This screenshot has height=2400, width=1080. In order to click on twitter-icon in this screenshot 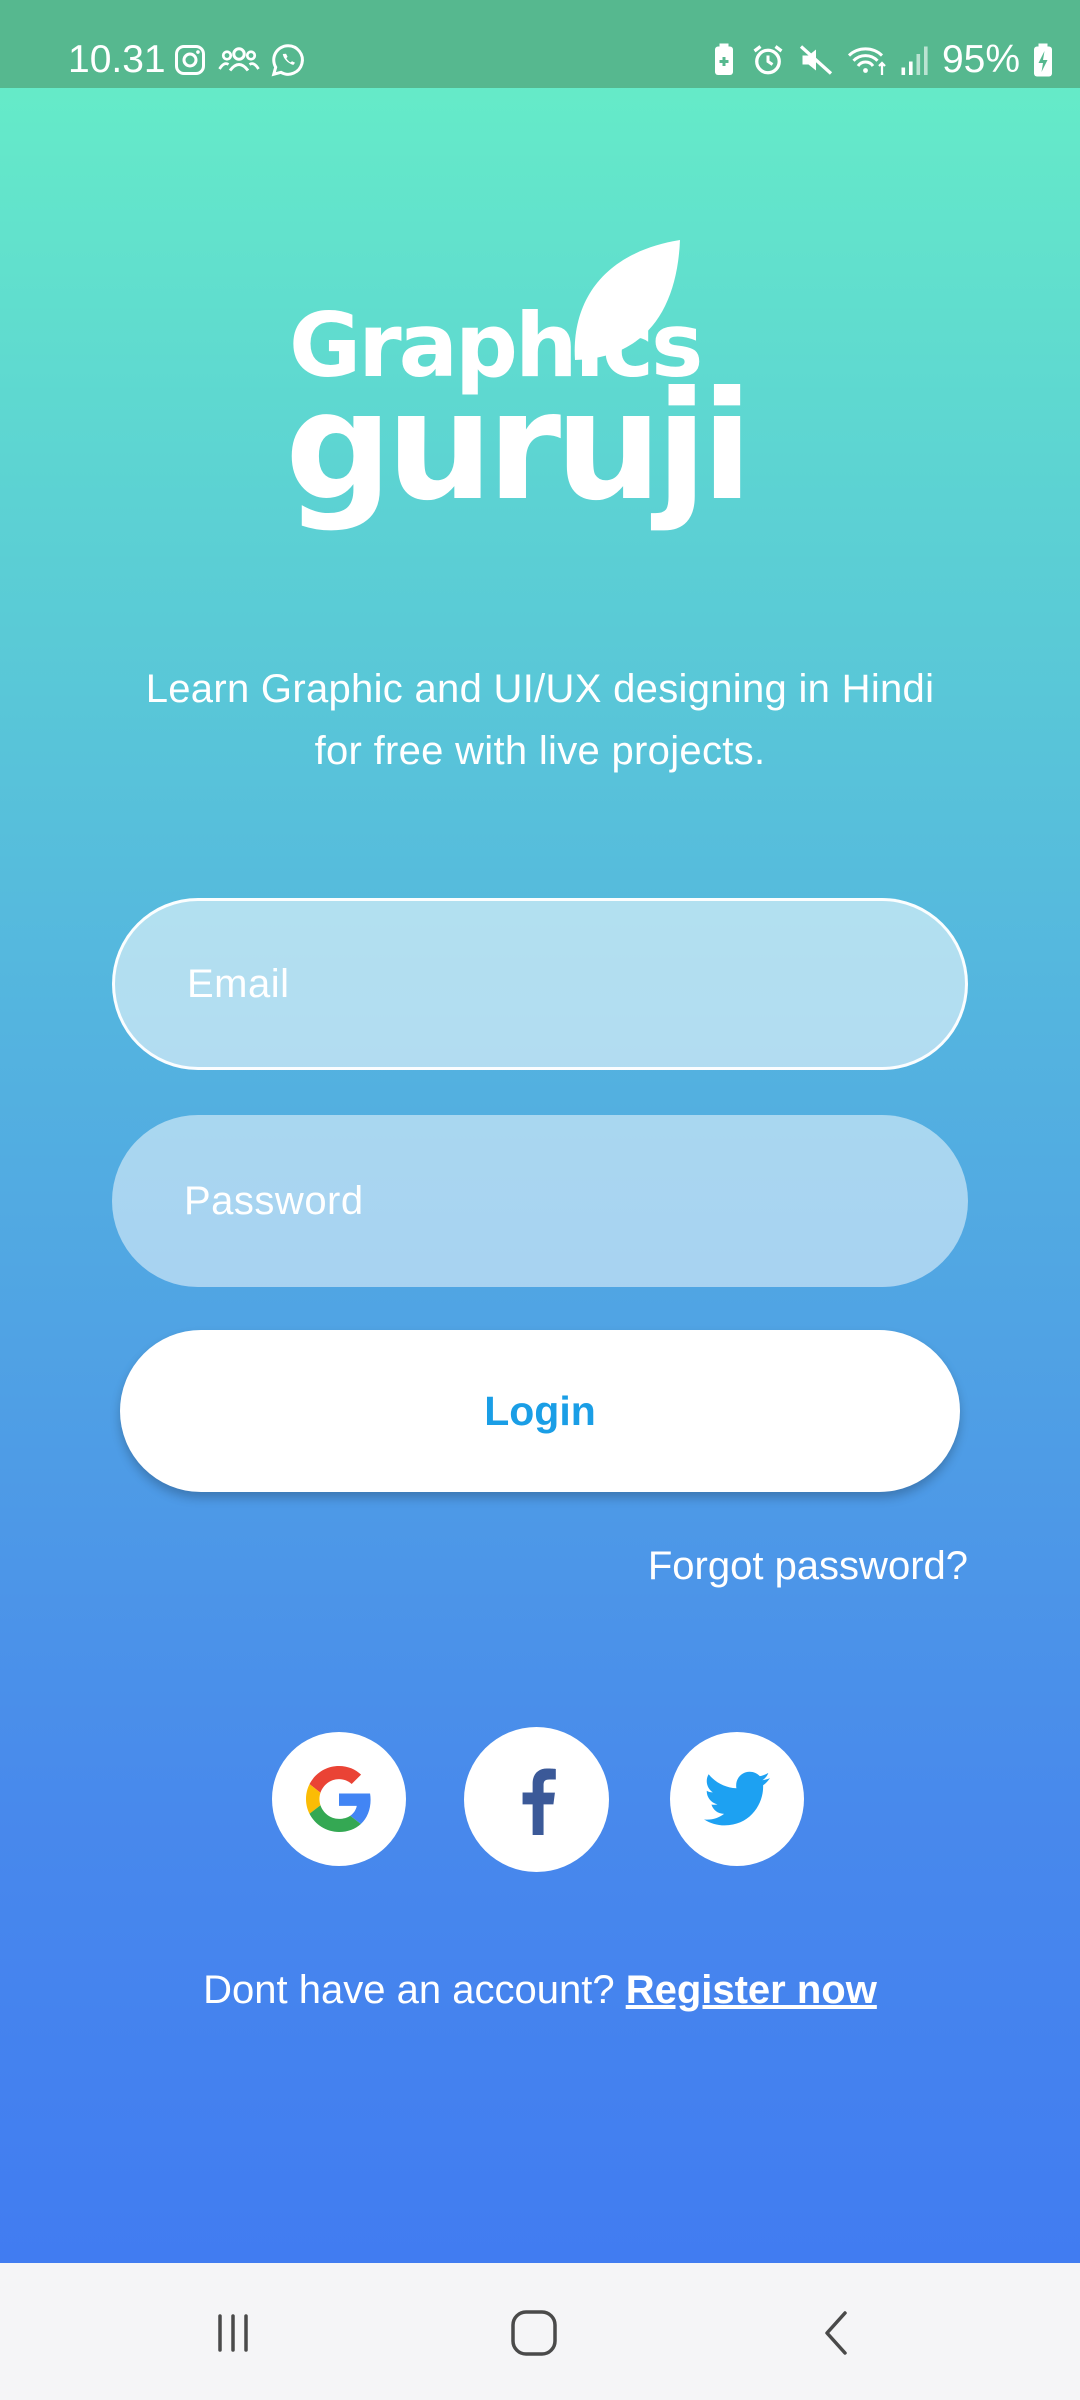, I will do `click(737, 1798)`.